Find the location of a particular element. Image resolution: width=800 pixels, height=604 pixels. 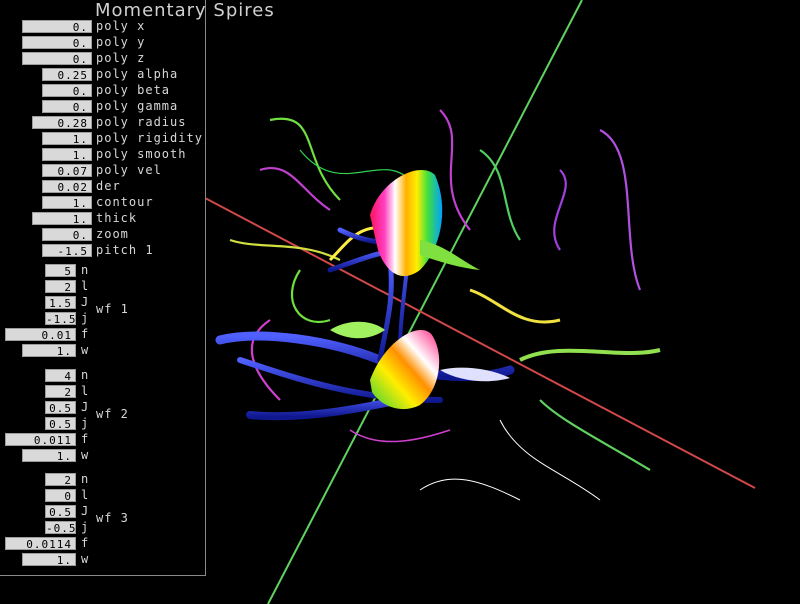

param-label: thick is located at coordinates (117, 218).